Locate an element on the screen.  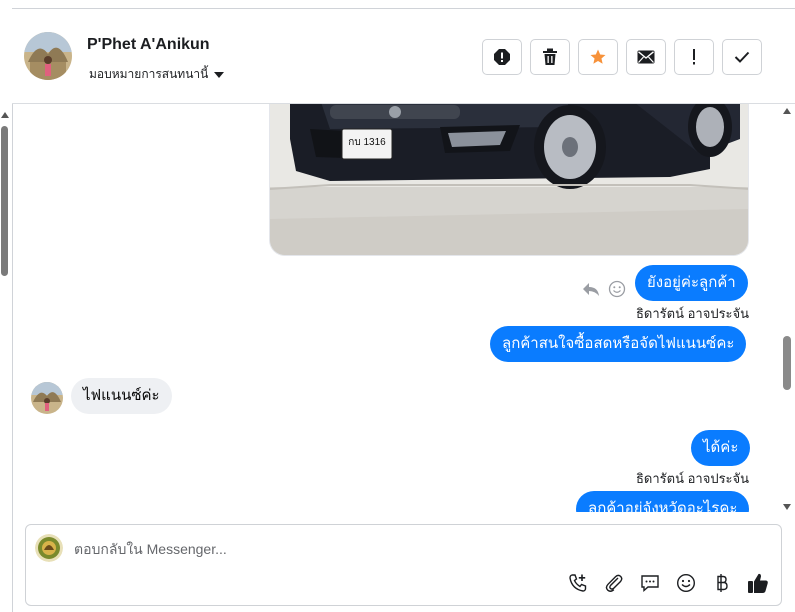
outer-scroll-thumb is located at coordinates (4, 201).